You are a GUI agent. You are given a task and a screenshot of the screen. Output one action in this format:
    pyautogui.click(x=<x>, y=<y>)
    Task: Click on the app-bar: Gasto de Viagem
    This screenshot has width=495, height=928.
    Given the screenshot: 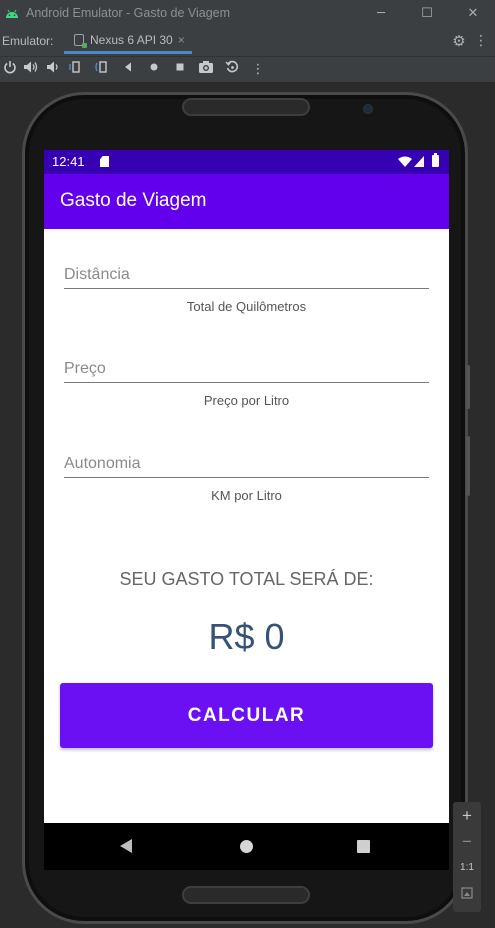 What is the action you would take?
    pyautogui.click(x=246, y=201)
    